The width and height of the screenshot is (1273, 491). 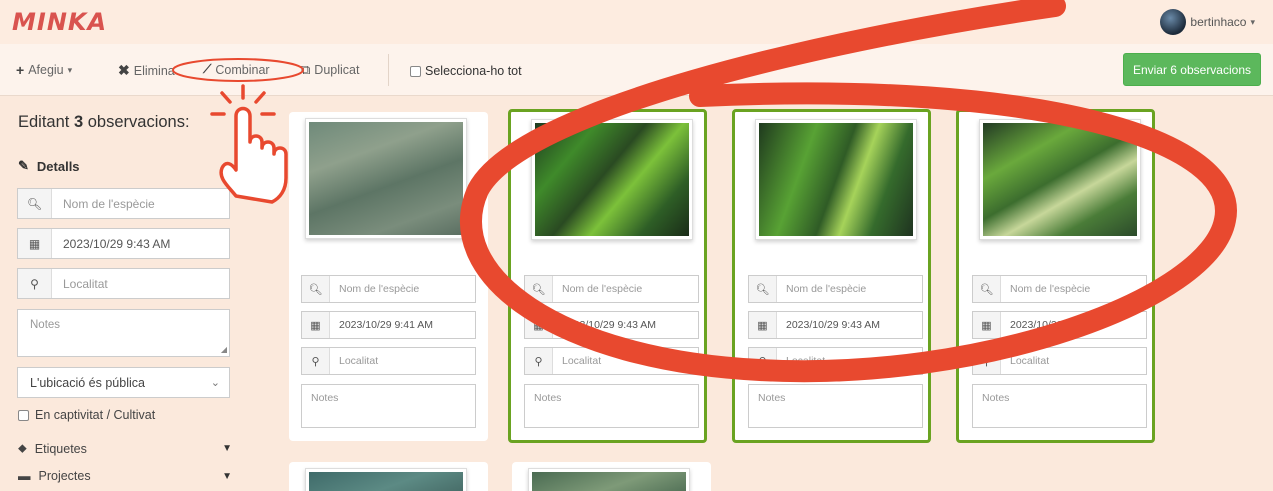 What do you see at coordinates (330, 70) in the screenshot?
I see `duplicate-button: ⧉ Duplicat` at bounding box center [330, 70].